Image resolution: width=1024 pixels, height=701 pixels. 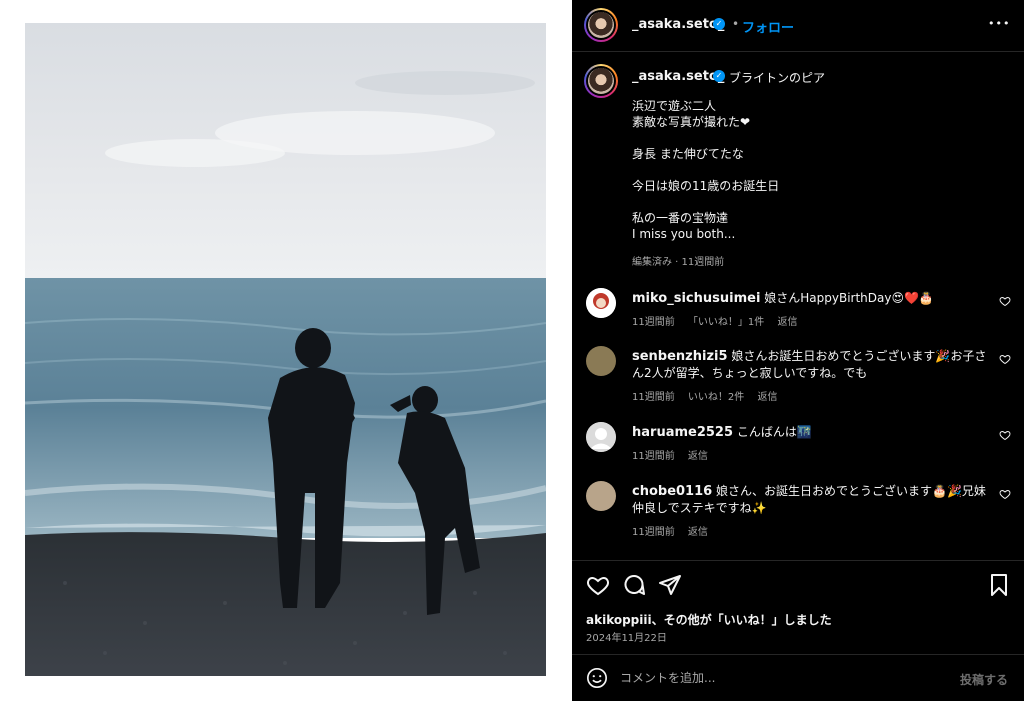 I want to click on caption-username: _asaka.seto_, so click(x=678, y=76).